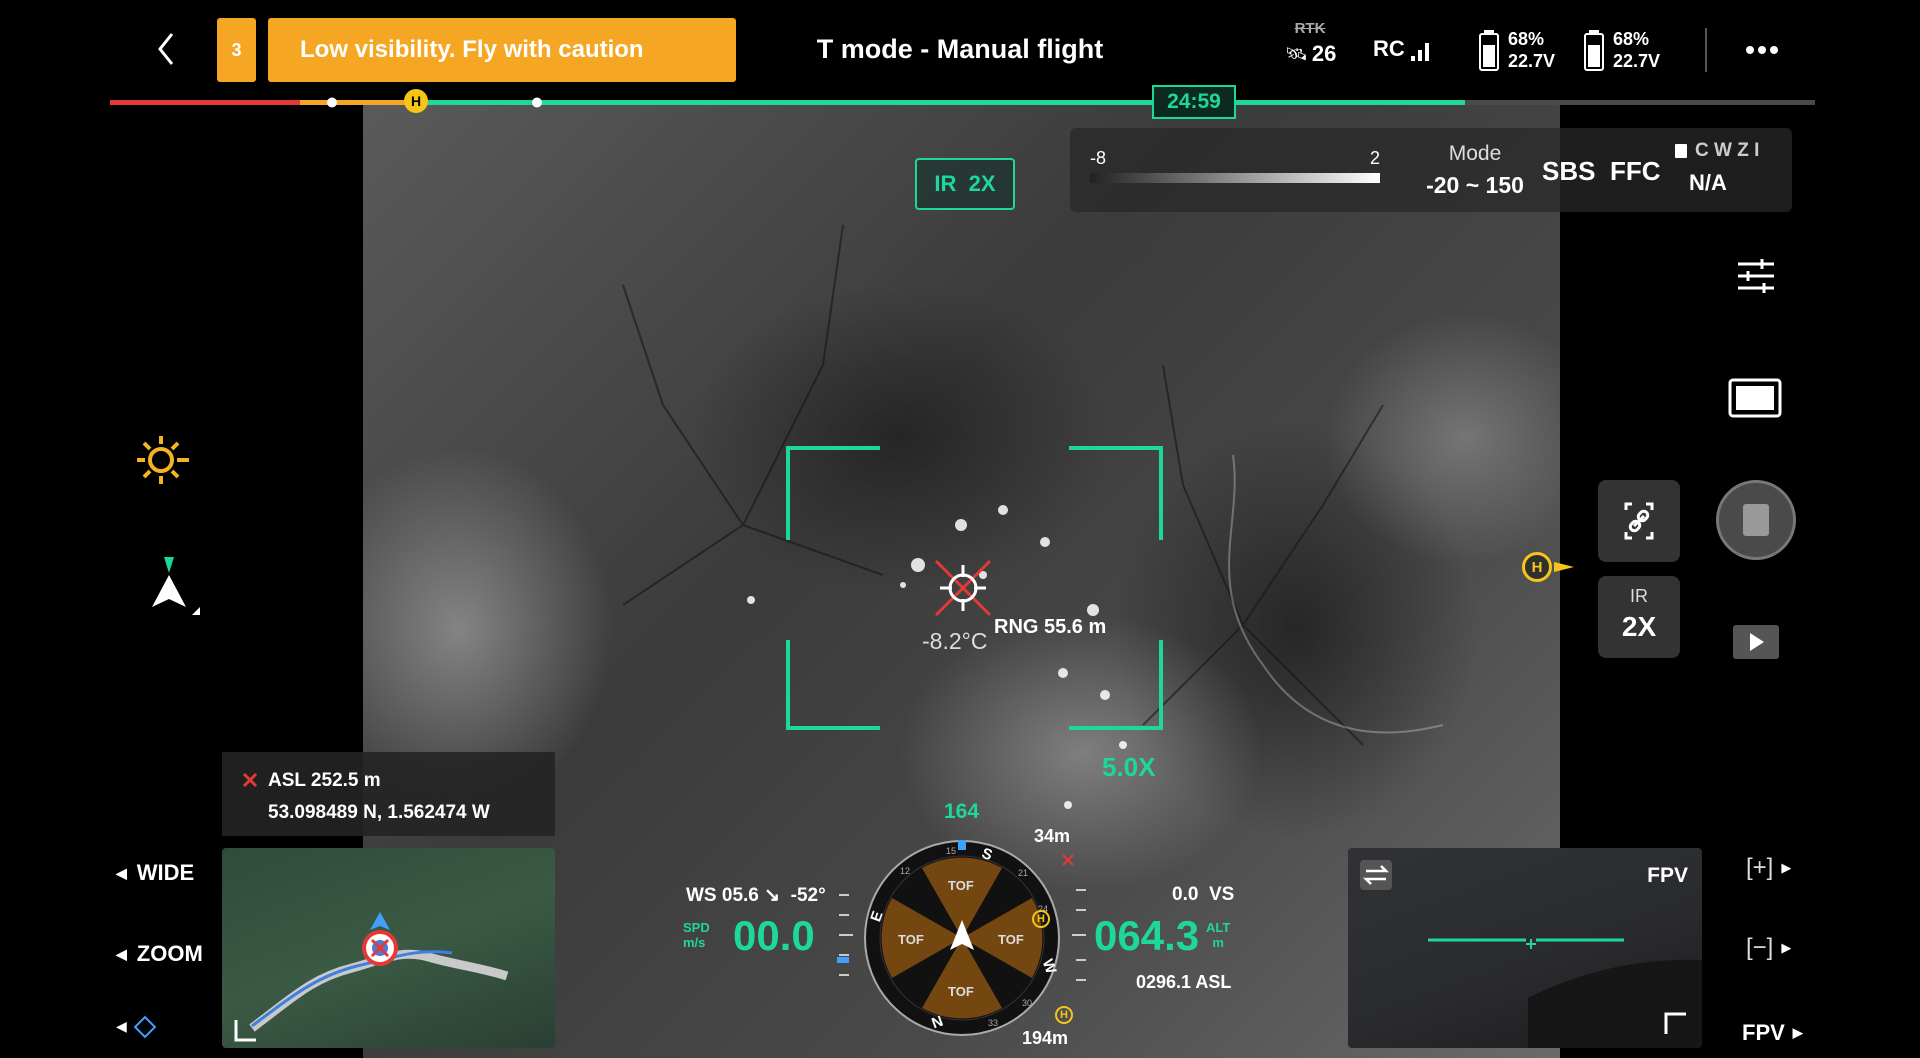  I want to click on display-mode-icon, so click(1756, 398).